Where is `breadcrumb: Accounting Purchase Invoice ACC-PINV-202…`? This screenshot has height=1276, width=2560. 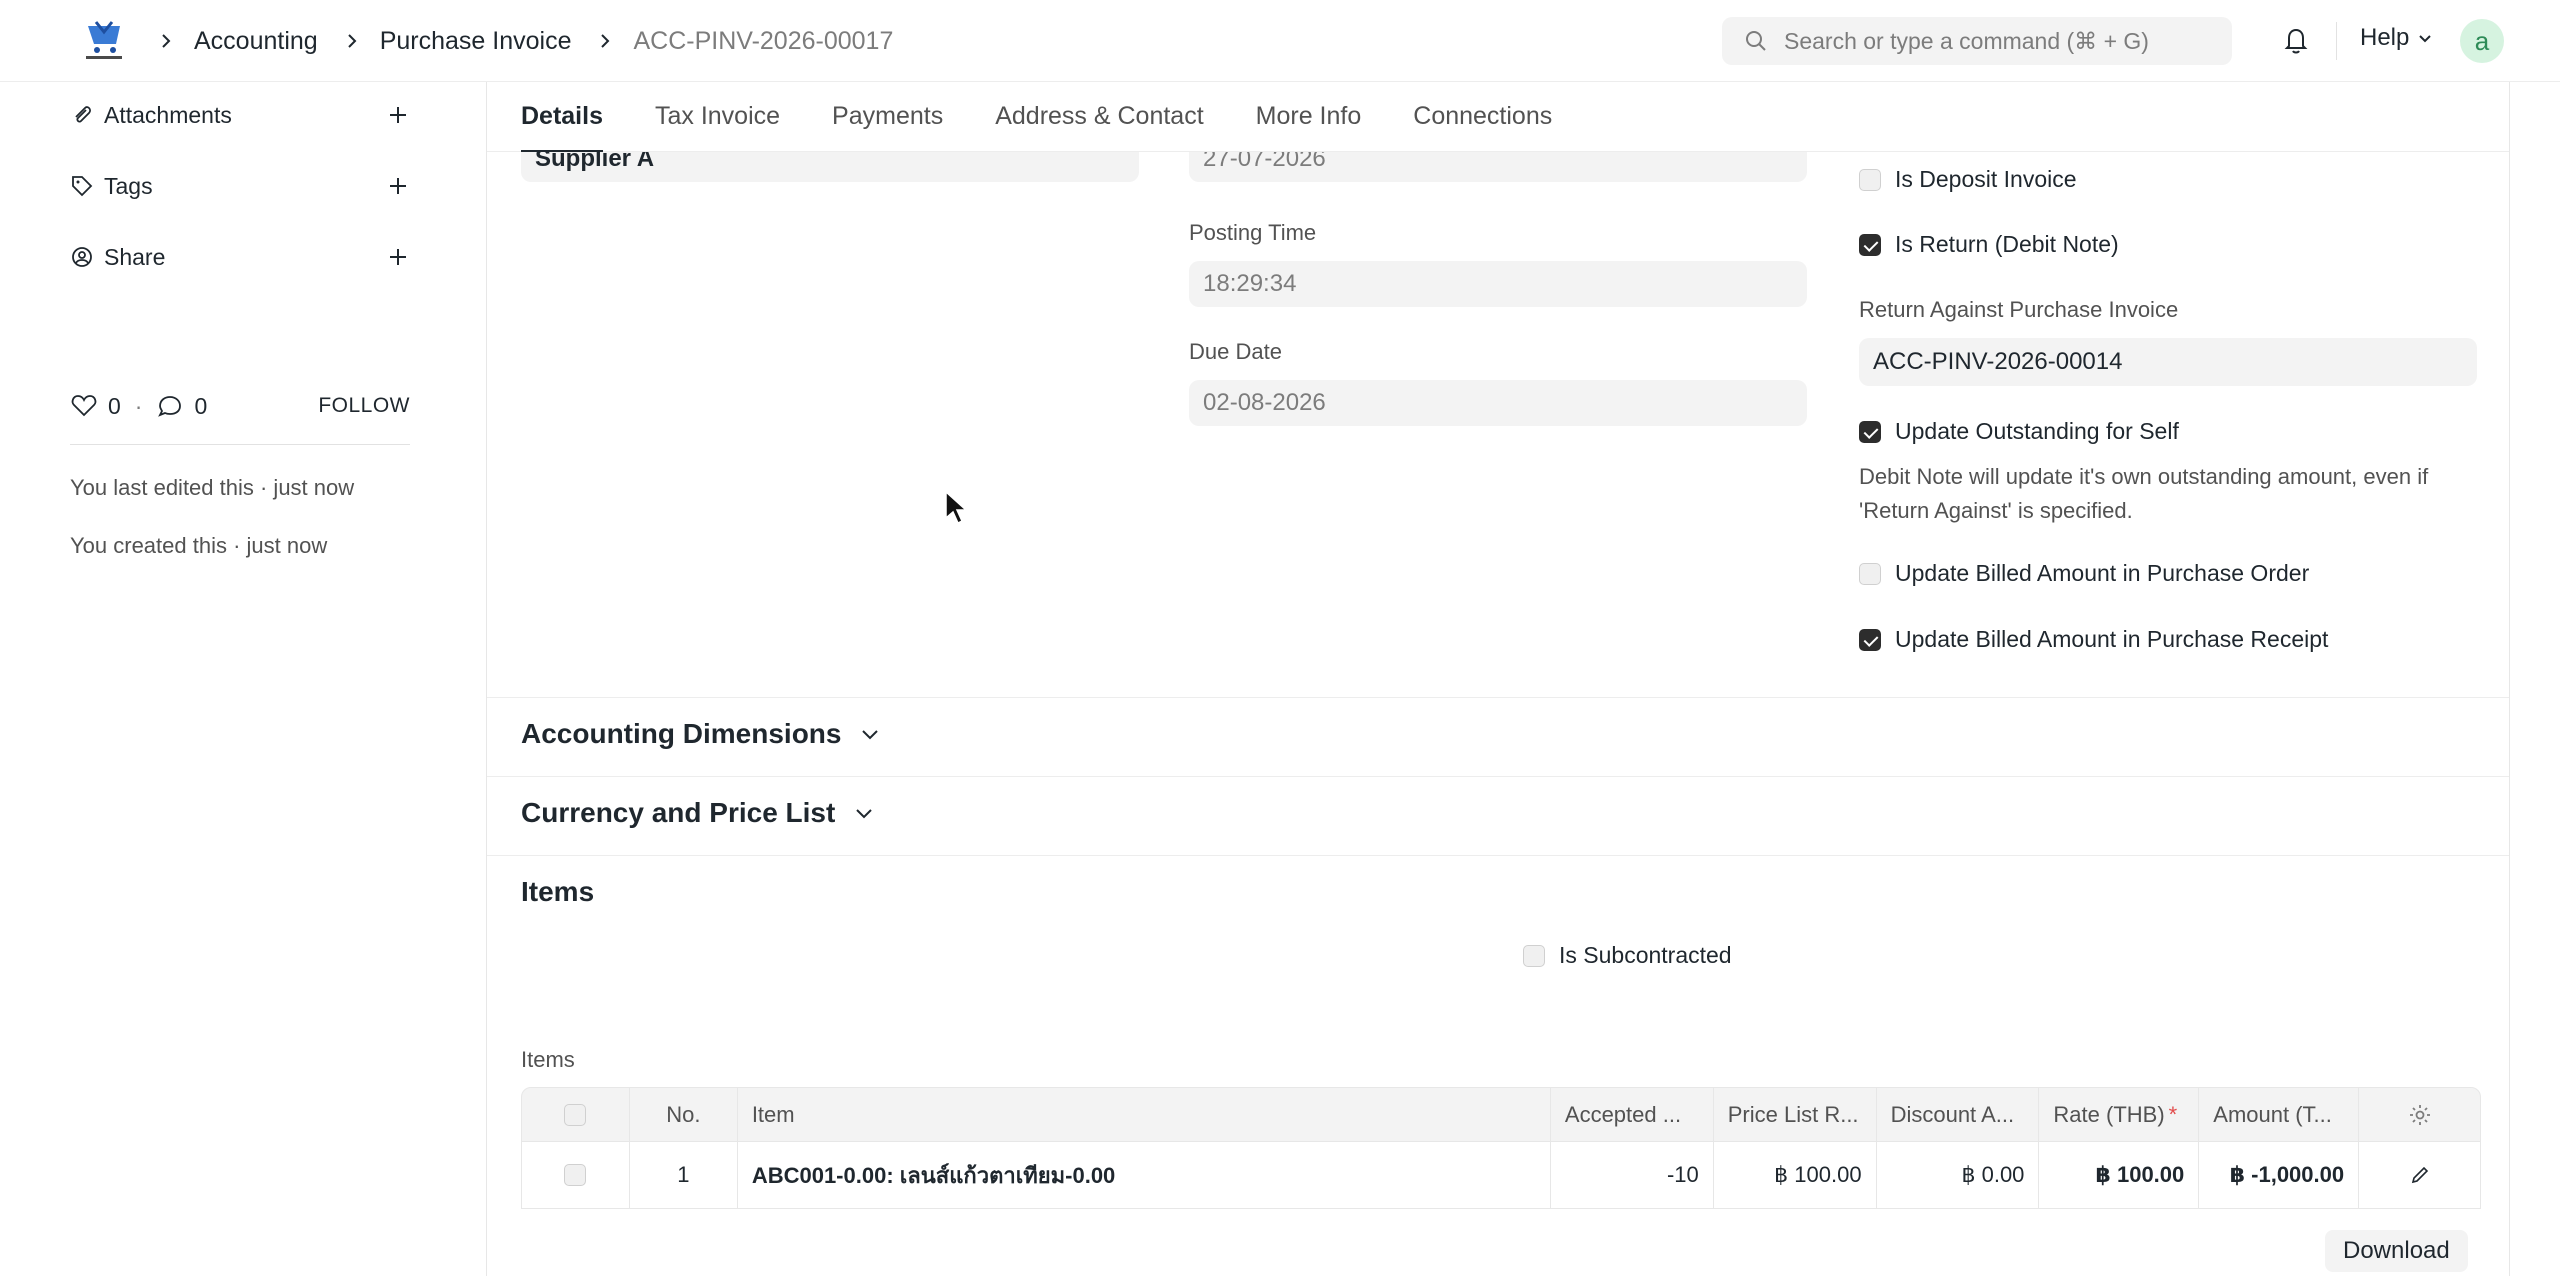
breadcrumb: Accounting Purchase Invoice ACC-PINV-202… is located at coordinates (522, 41).